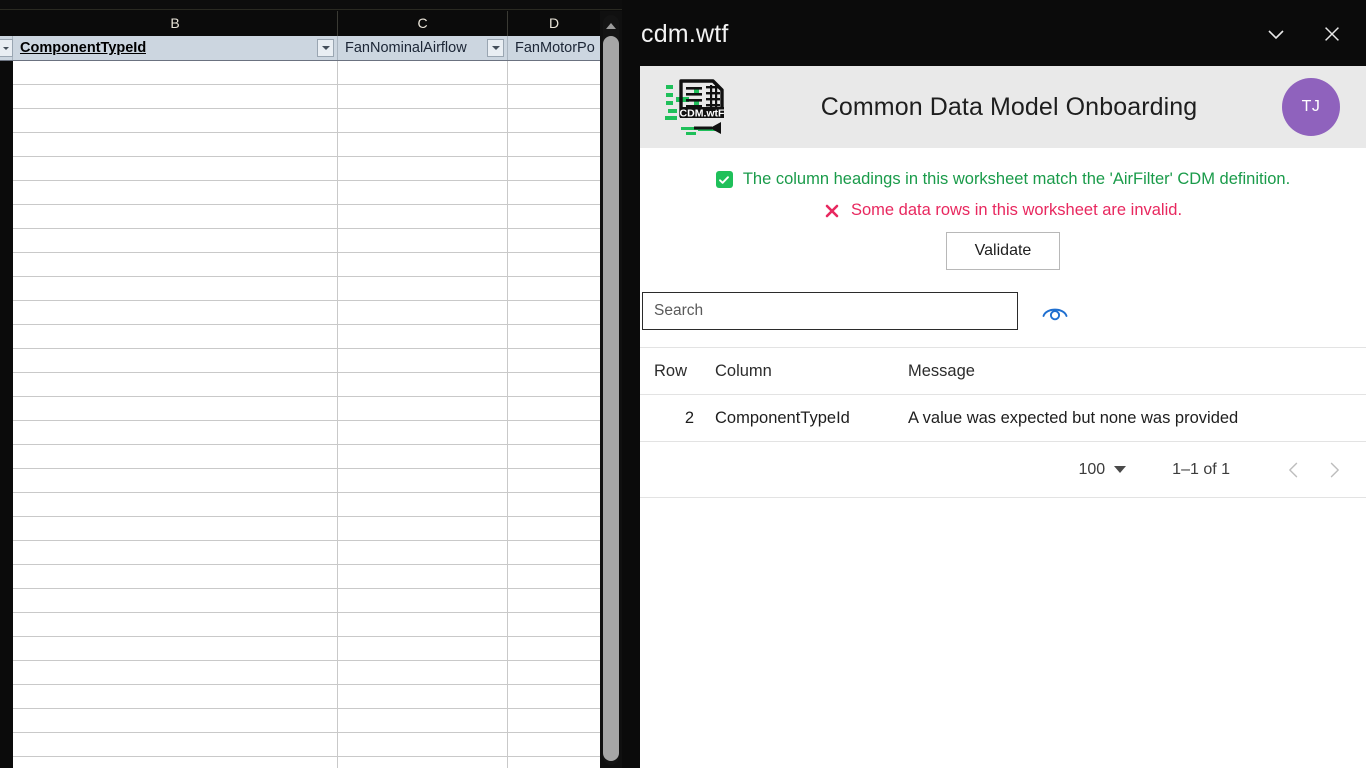 The height and width of the screenshot is (768, 1366). I want to click on column-letter-c: C, so click(423, 23).